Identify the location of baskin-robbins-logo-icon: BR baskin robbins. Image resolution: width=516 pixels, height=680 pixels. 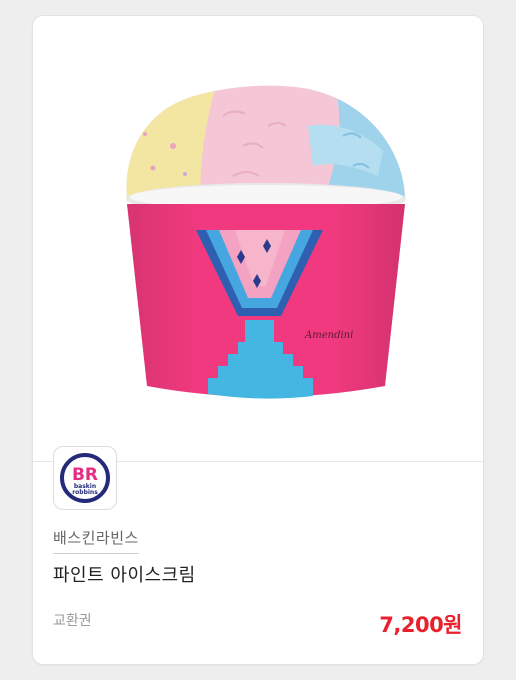
(85, 478).